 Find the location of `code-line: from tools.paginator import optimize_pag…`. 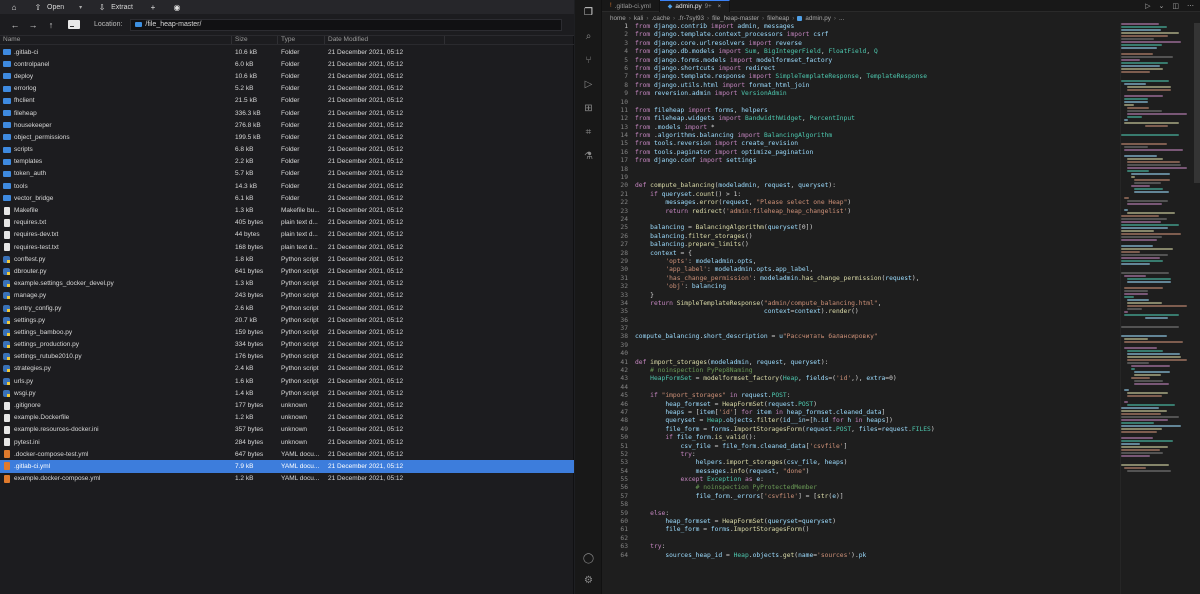

code-line: from tools.paginator import optimize_pag… is located at coordinates (855, 153).